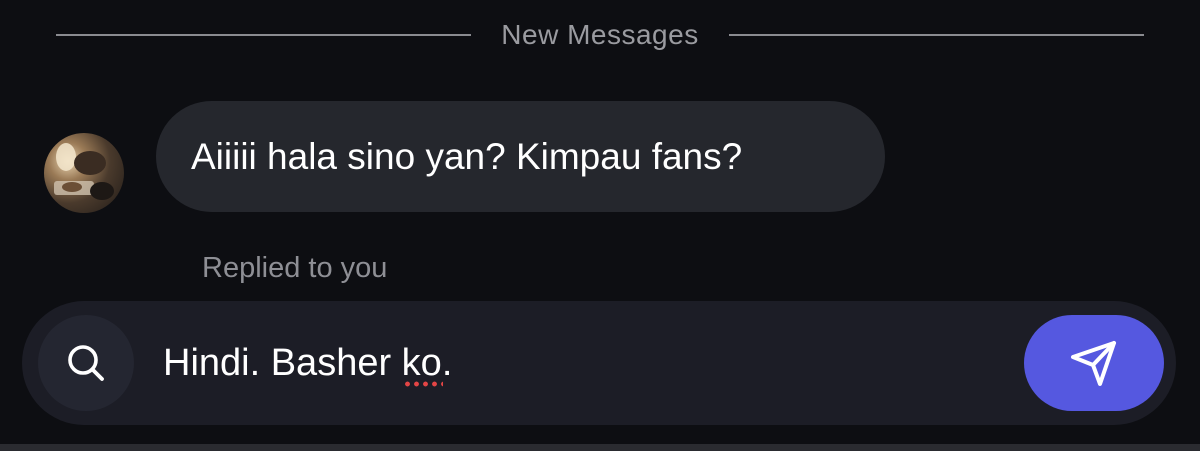 The image size is (1200, 451). I want to click on divider-line-left, so click(264, 35).